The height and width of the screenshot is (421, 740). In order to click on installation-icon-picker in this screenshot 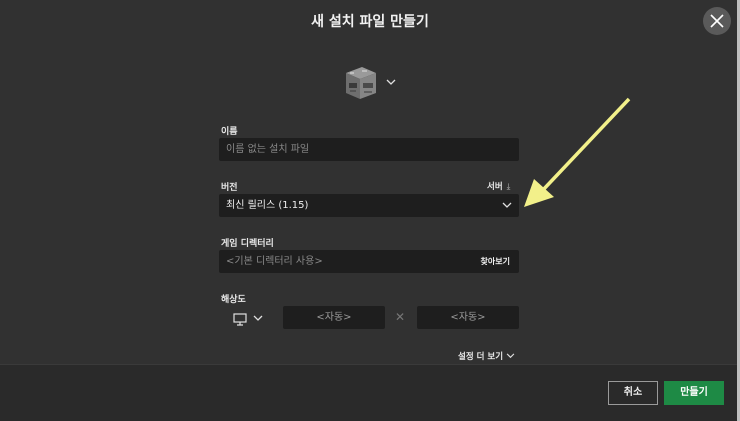, I will do `click(372, 83)`.